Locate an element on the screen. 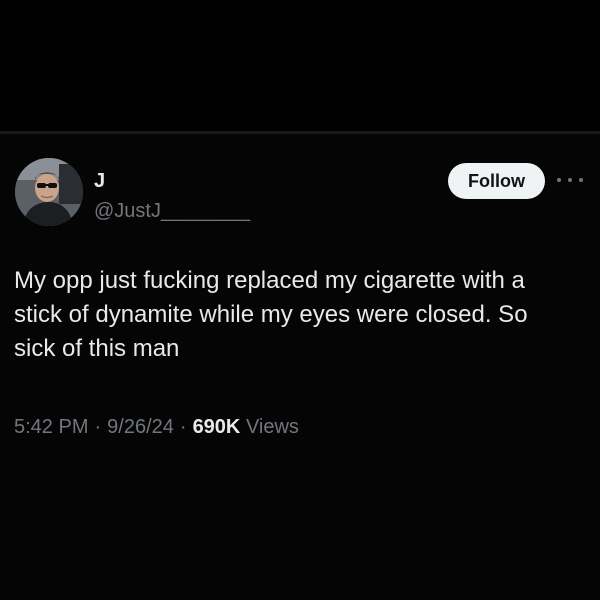 The width and height of the screenshot is (600, 600). display-name: J is located at coordinates (99, 181).